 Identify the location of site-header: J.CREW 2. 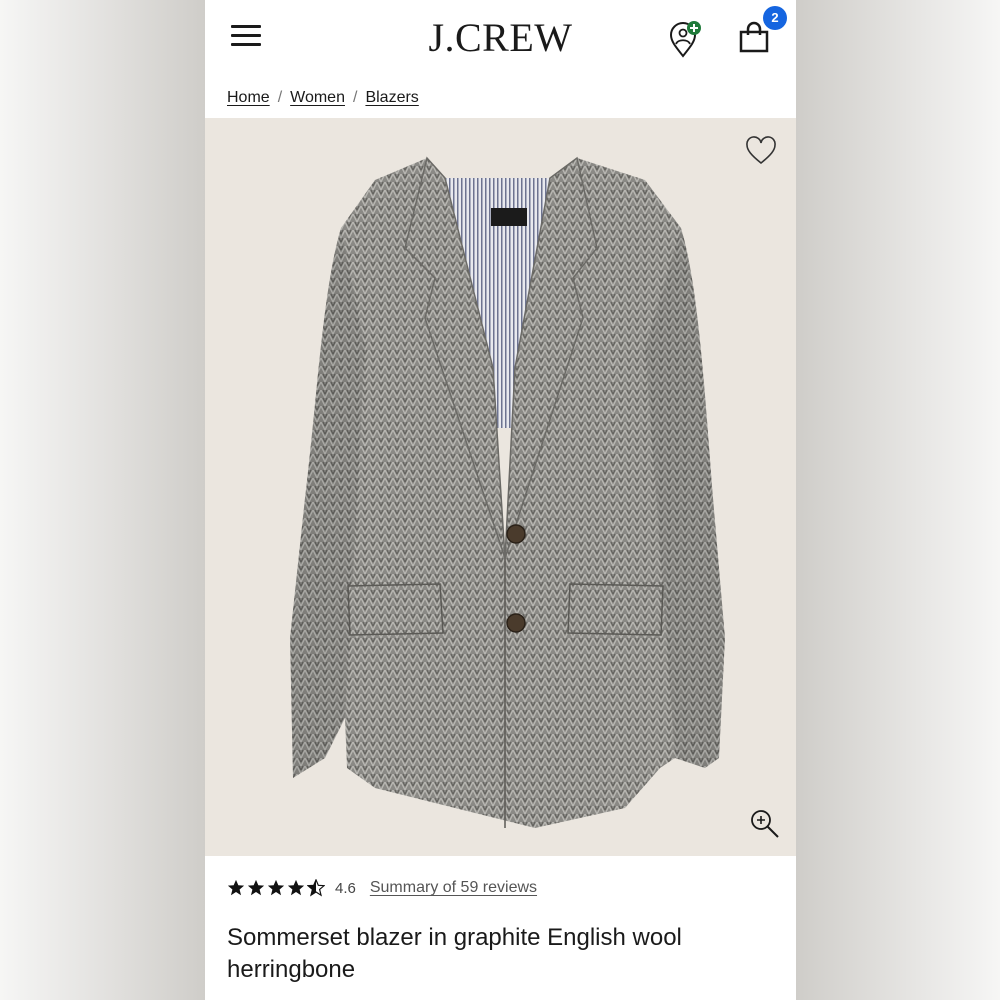
(500, 40).